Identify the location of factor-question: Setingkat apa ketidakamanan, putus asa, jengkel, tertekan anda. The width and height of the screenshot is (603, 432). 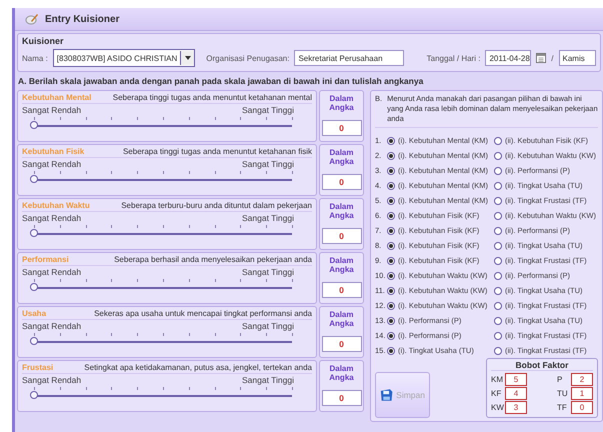
(198, 367).